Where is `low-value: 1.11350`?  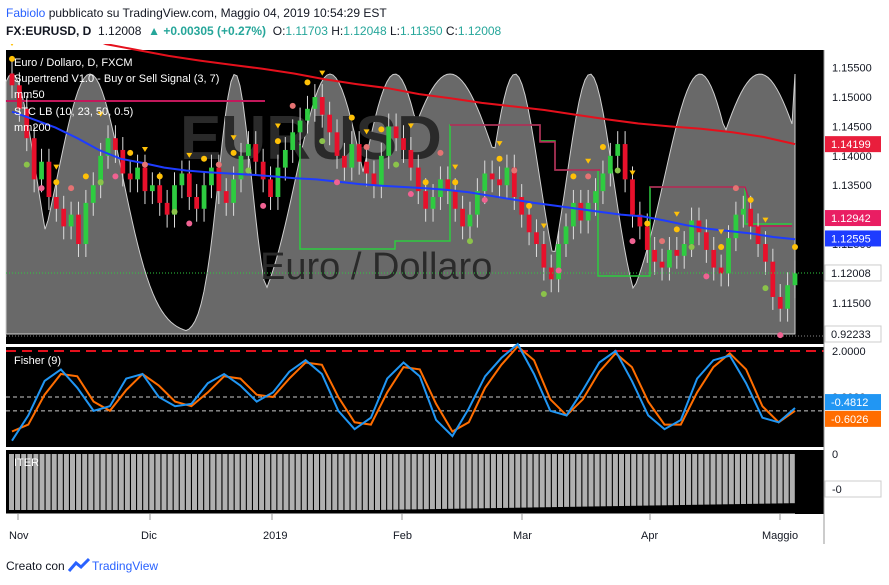 low-value: 1.11350 is located at coordinates (421, 31).